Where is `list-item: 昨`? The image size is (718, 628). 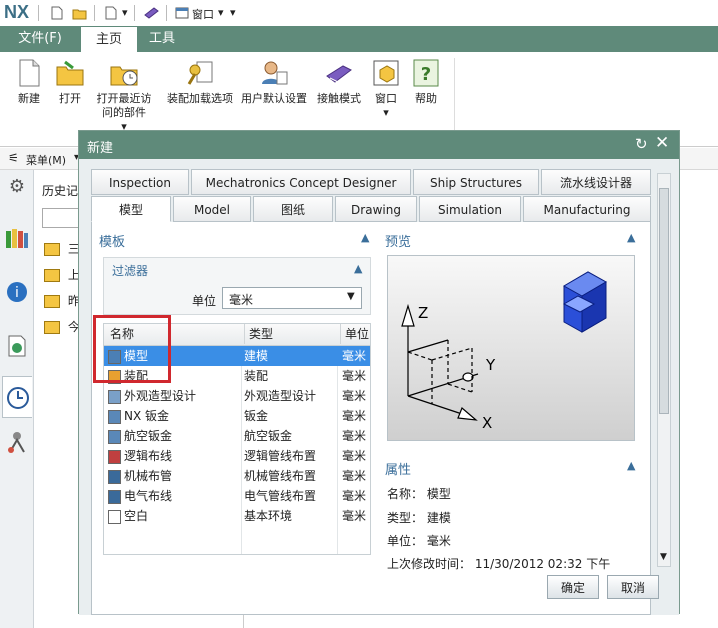 list-item: 昨 is located at coordinates (62, 300).